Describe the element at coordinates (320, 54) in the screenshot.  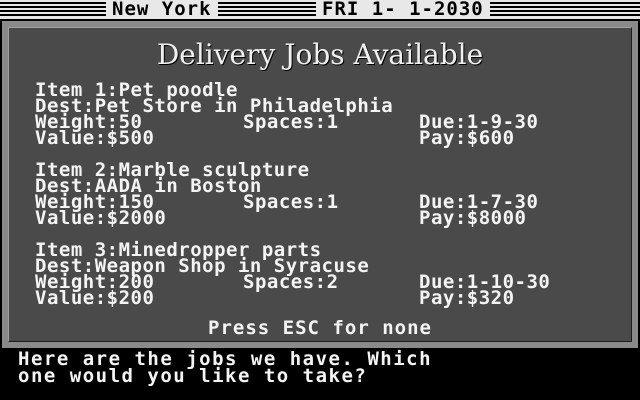
I see `panel-title: Delivery Jobs Available` at that location.